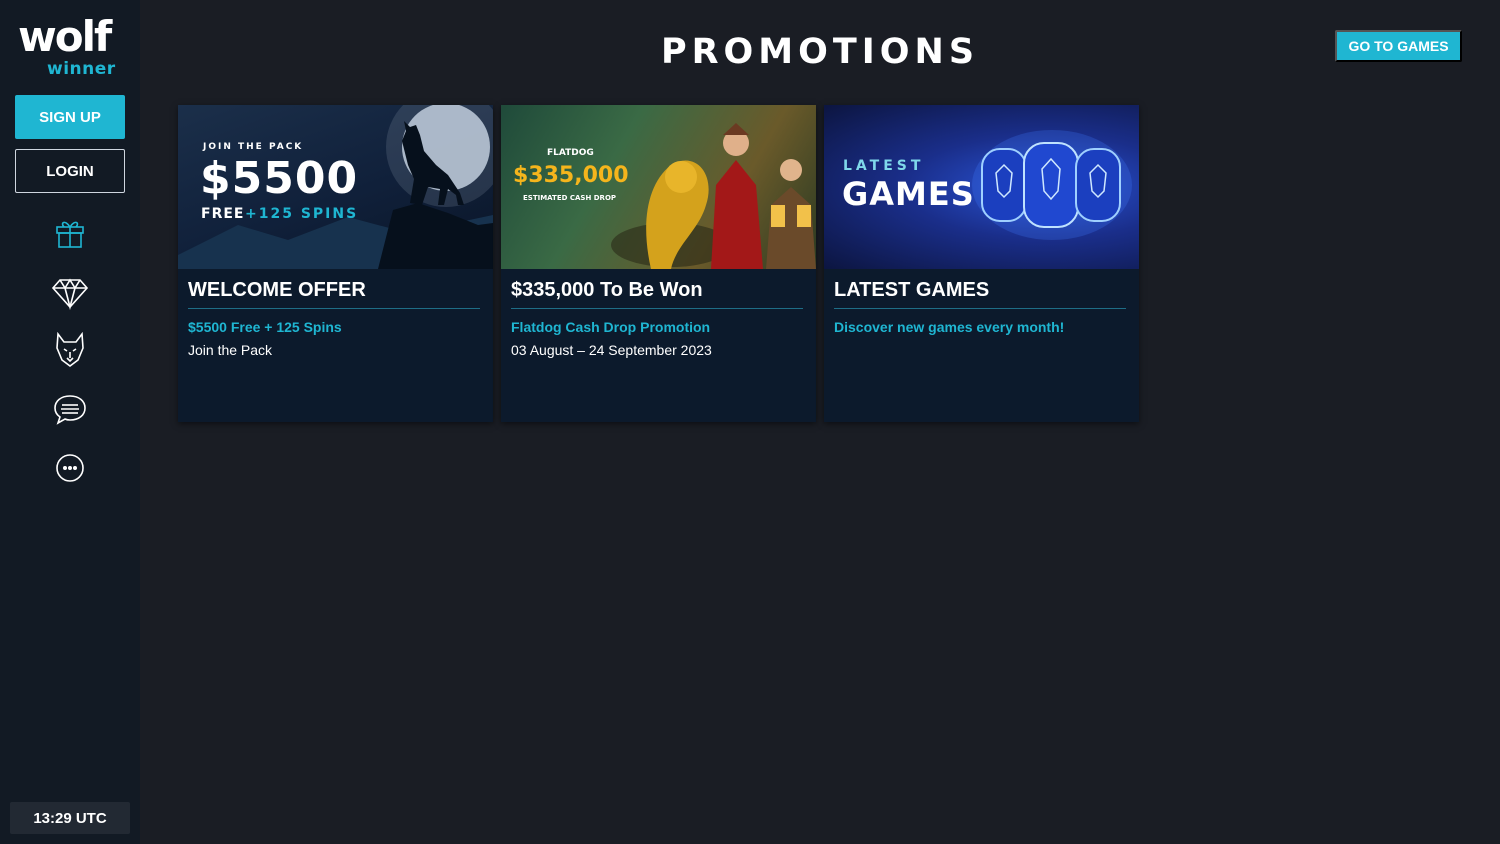 This screenshot has width=1500, height=844. Describe the element at coordinates (884, 166) in the screenshot. I see `banner-kicker: LATEST` at that location.